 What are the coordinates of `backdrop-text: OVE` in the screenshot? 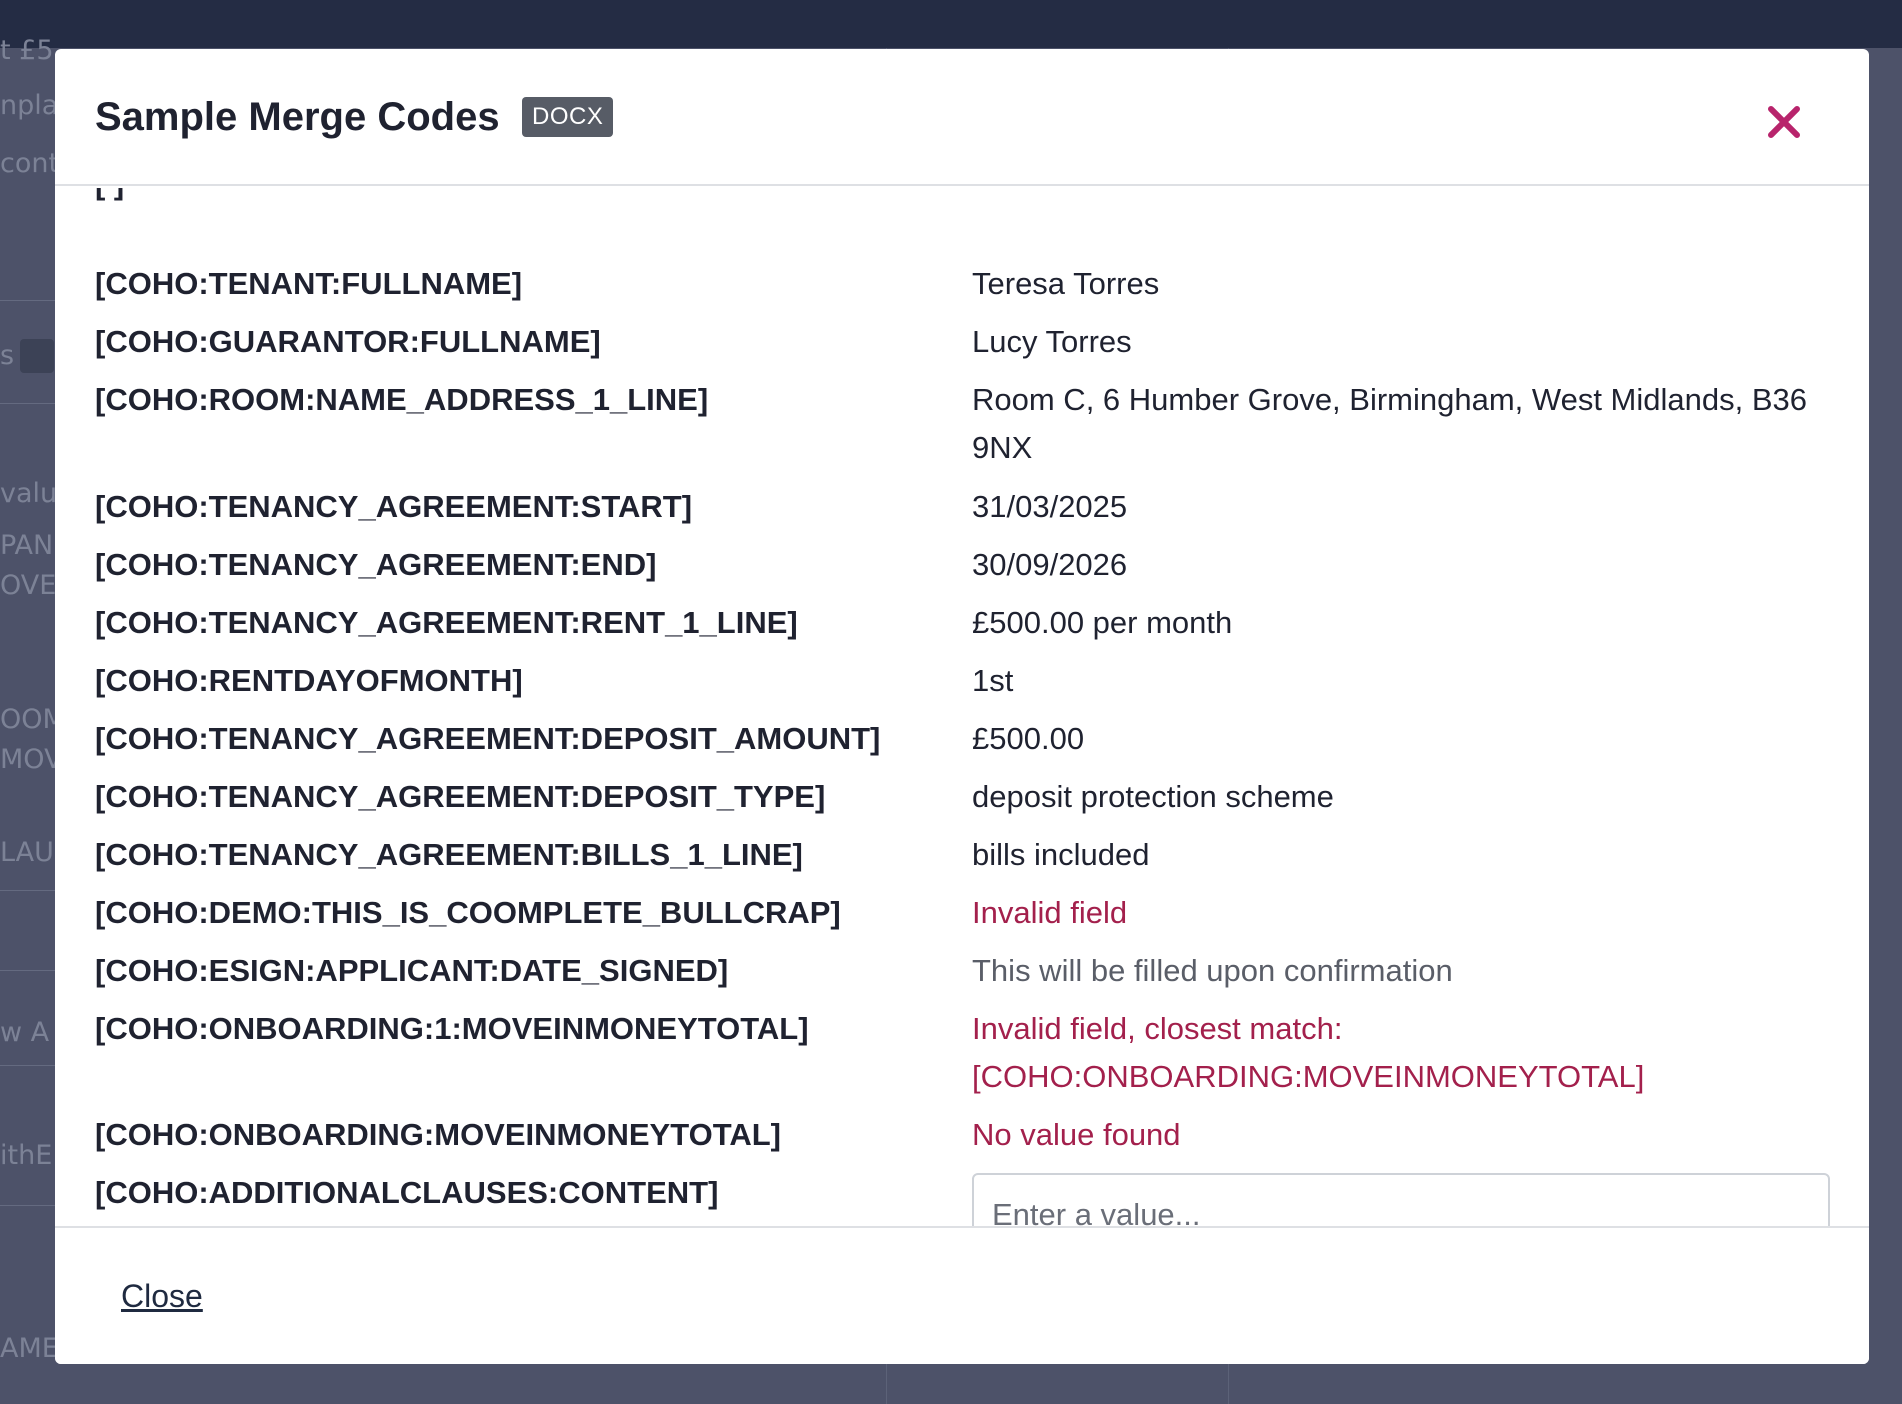 It's located at (28, 585).